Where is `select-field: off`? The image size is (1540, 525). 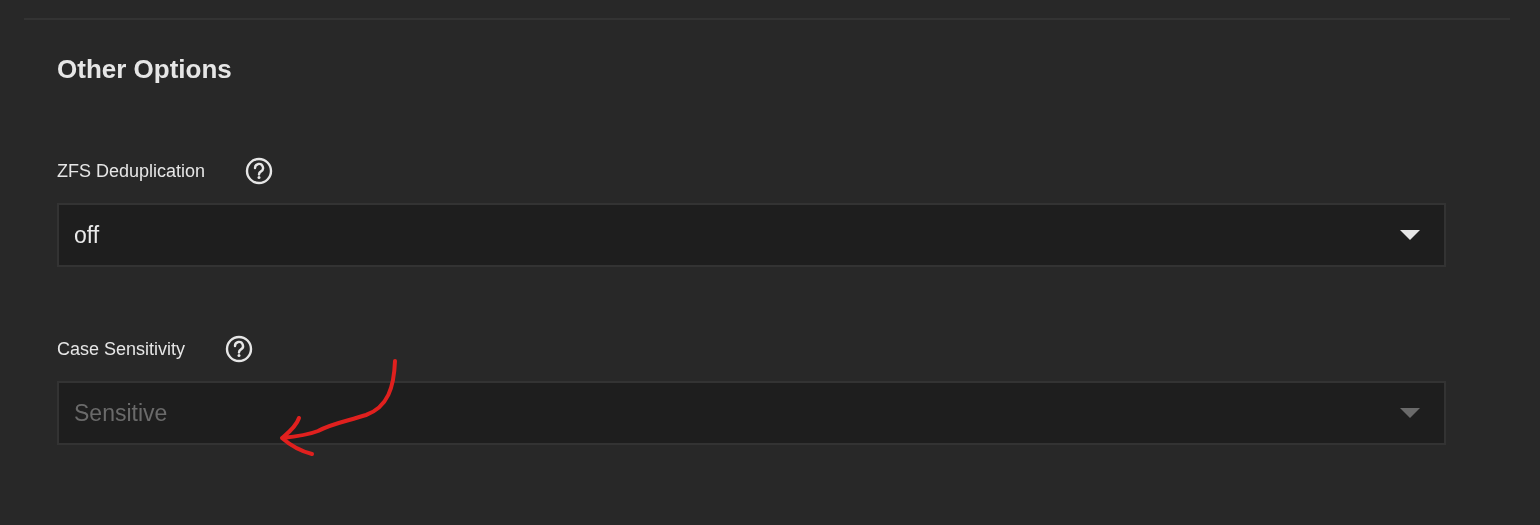
select-field: off is located at coordinates (751, 235).